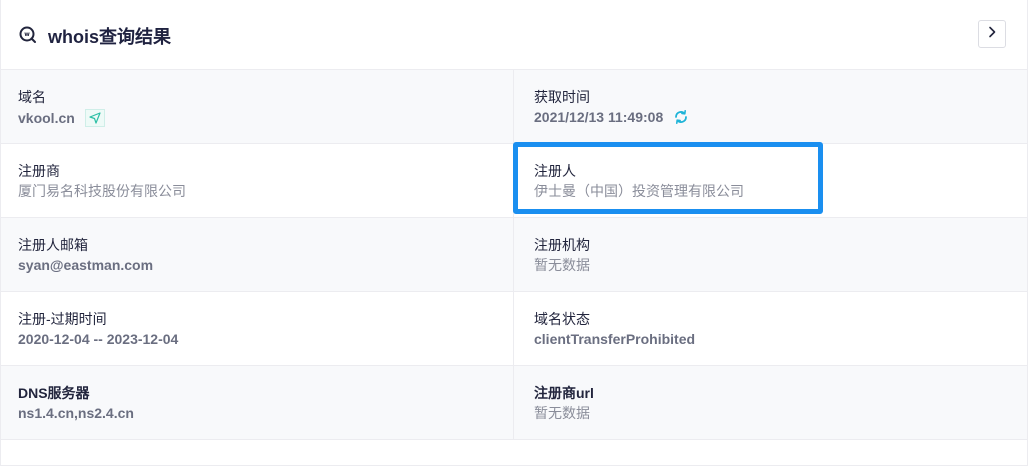 The width and height of the screenshot is (1028, 467). I want to click on field-domain: 域名 vkool.cn, so click(257, 106).